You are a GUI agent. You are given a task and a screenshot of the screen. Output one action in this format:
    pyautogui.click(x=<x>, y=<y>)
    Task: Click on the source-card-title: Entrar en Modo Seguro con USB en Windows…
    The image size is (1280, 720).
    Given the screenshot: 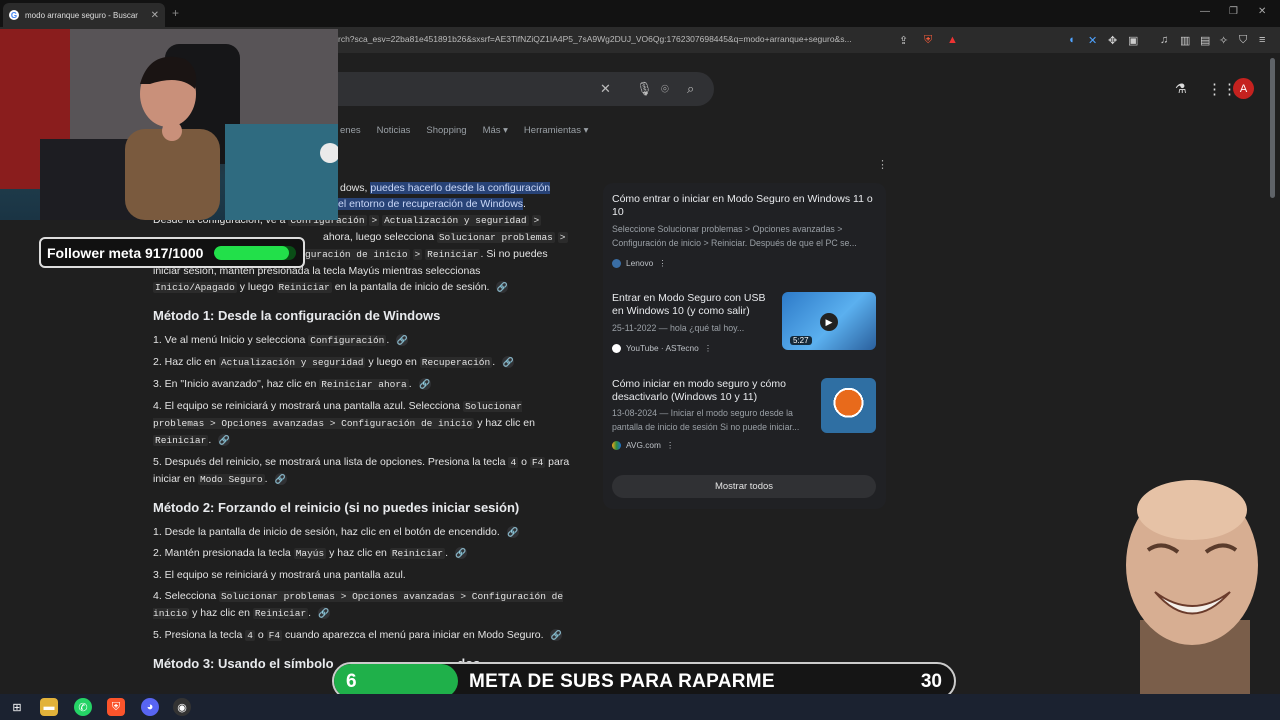 What is the action you would take?
    pyautogui.click(x=693, y=305)
    